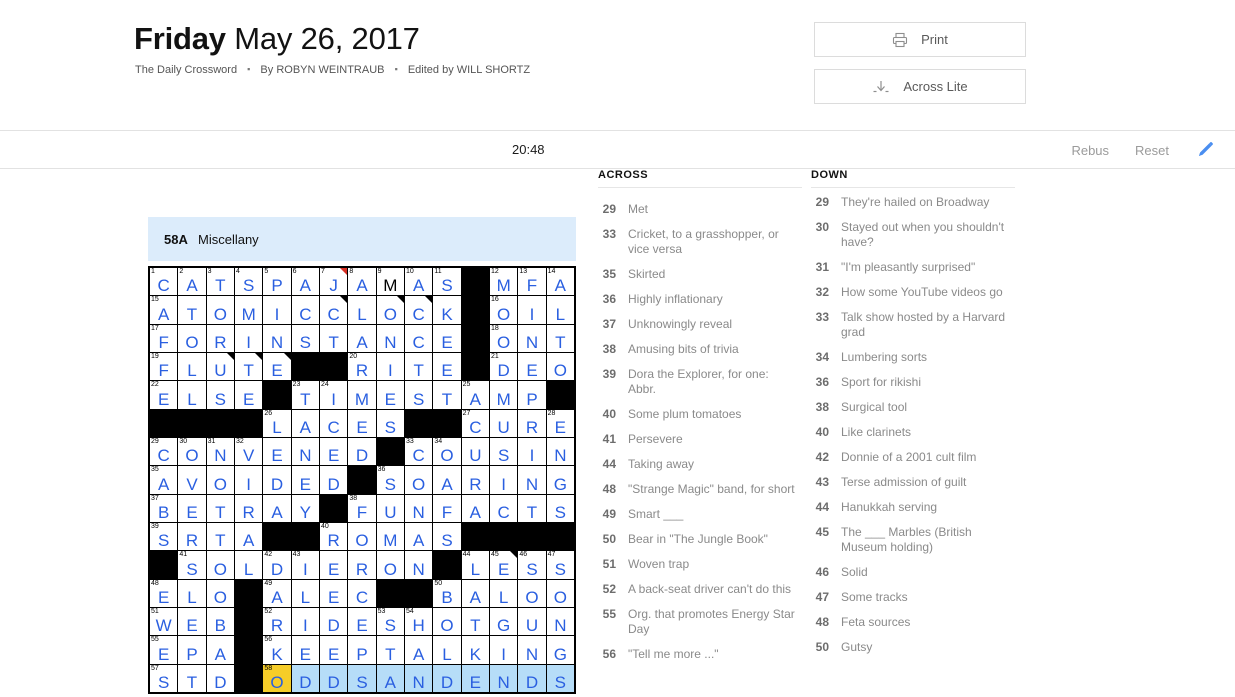 The image size is (1235, 697). Describe the element at coordinates (305, 395) in the screenshot. I see `grid-cell: 23 T` at that location.